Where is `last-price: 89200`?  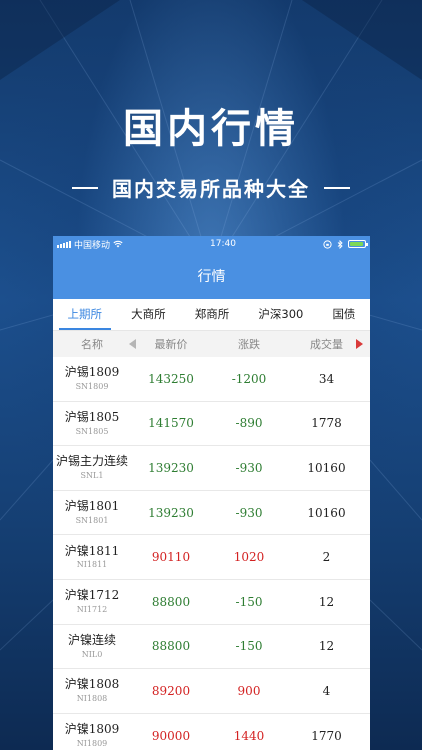
last-price: 89200 is located at coordinates (171, 690).